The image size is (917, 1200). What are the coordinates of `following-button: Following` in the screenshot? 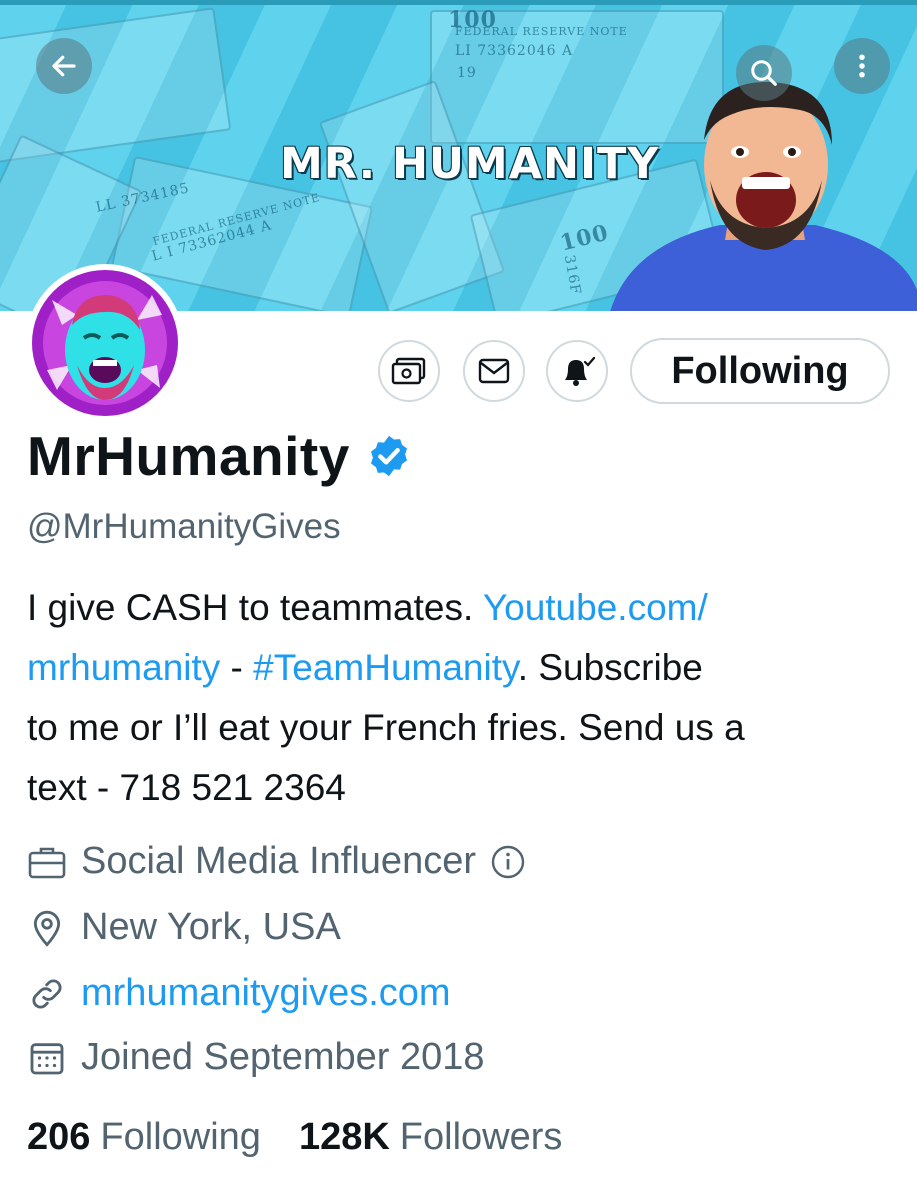 It's located at (760, 371).